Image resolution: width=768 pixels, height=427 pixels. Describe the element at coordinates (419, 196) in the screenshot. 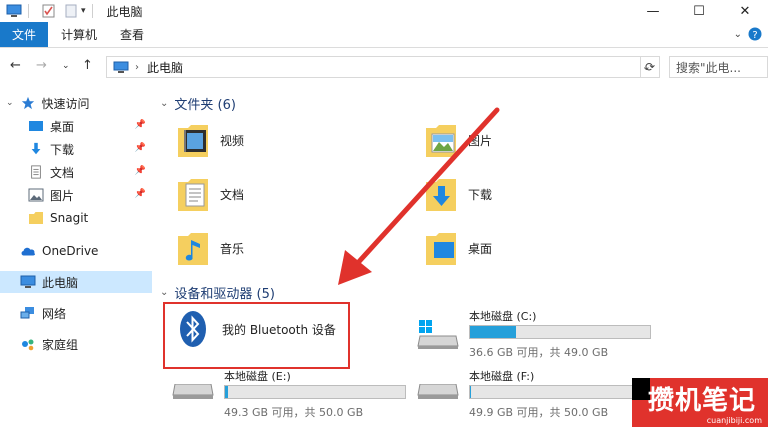

I see `annotation-arrow` at that location.